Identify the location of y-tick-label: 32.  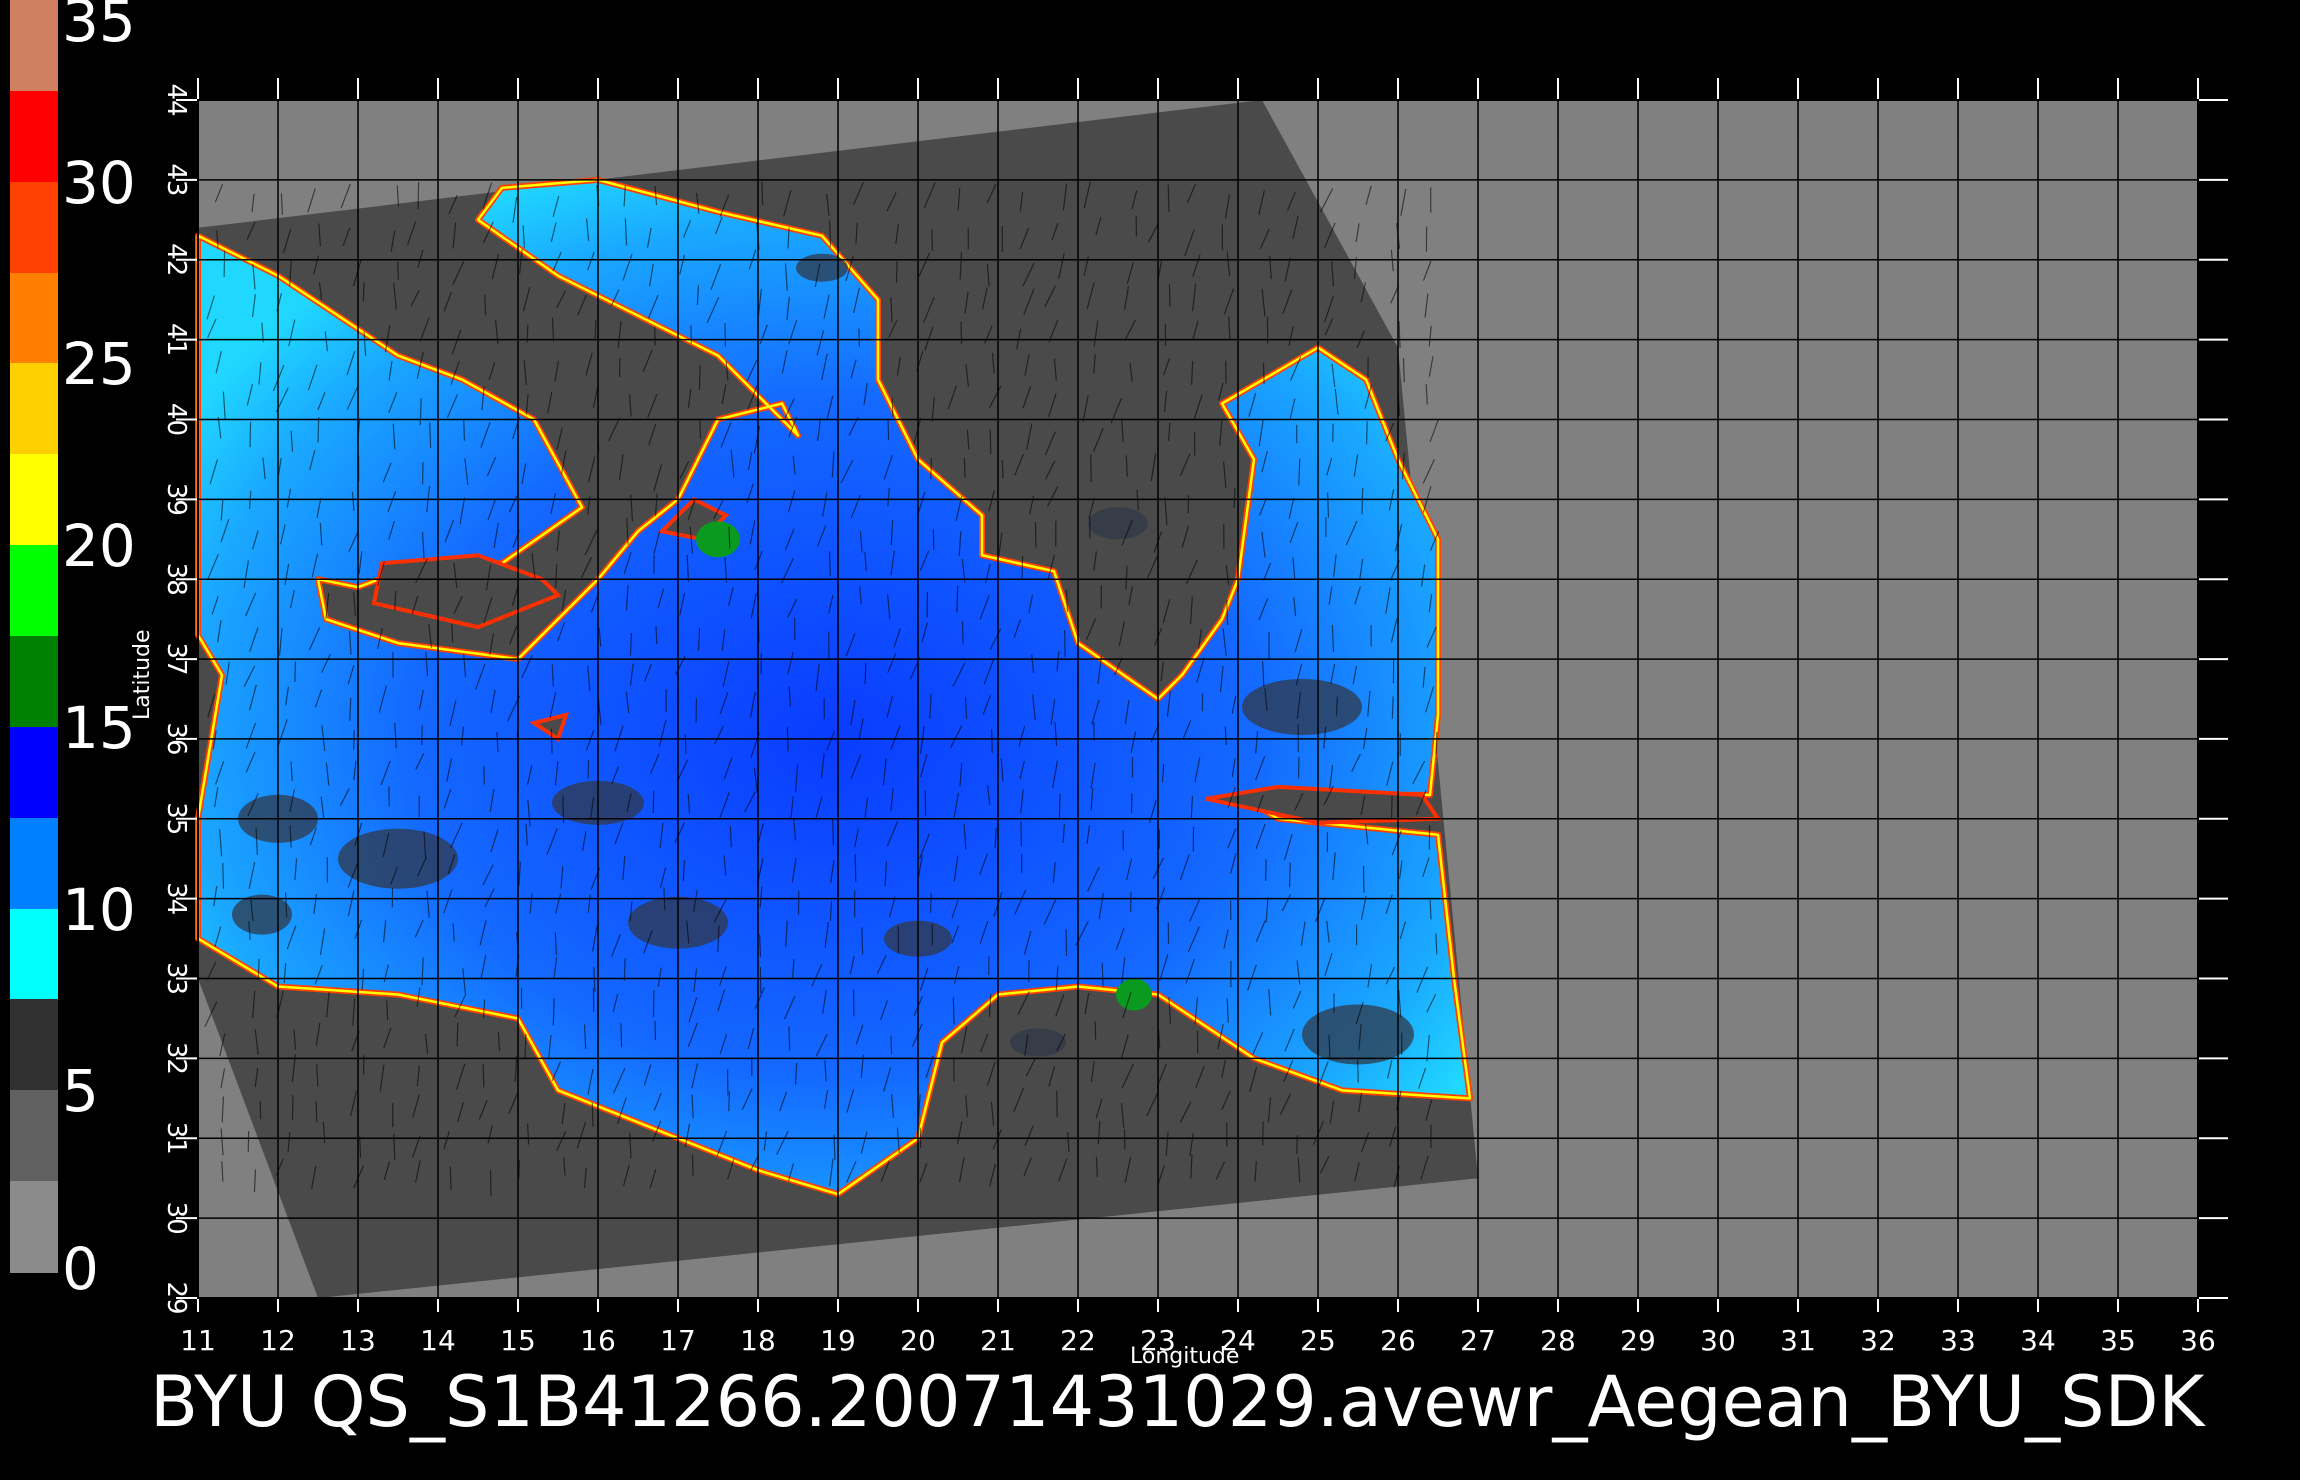
(176, 1058).